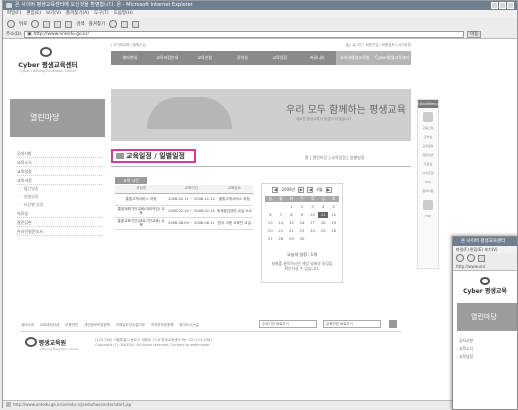 The height and width of the screenshot is (410, 518). What do you see at coordinates (71, 325) in the screenshot?
I see `footer-link: 이용약관` at bounding box center [71, 325].